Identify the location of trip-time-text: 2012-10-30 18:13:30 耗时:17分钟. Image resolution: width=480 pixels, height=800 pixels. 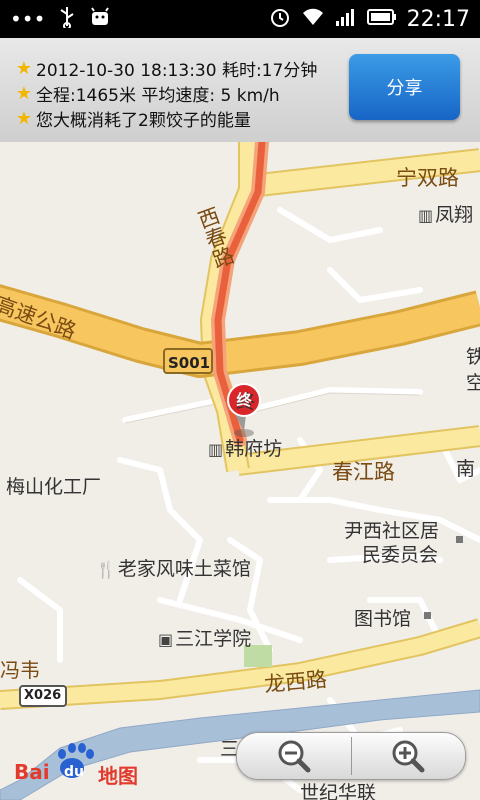
(177, 71).